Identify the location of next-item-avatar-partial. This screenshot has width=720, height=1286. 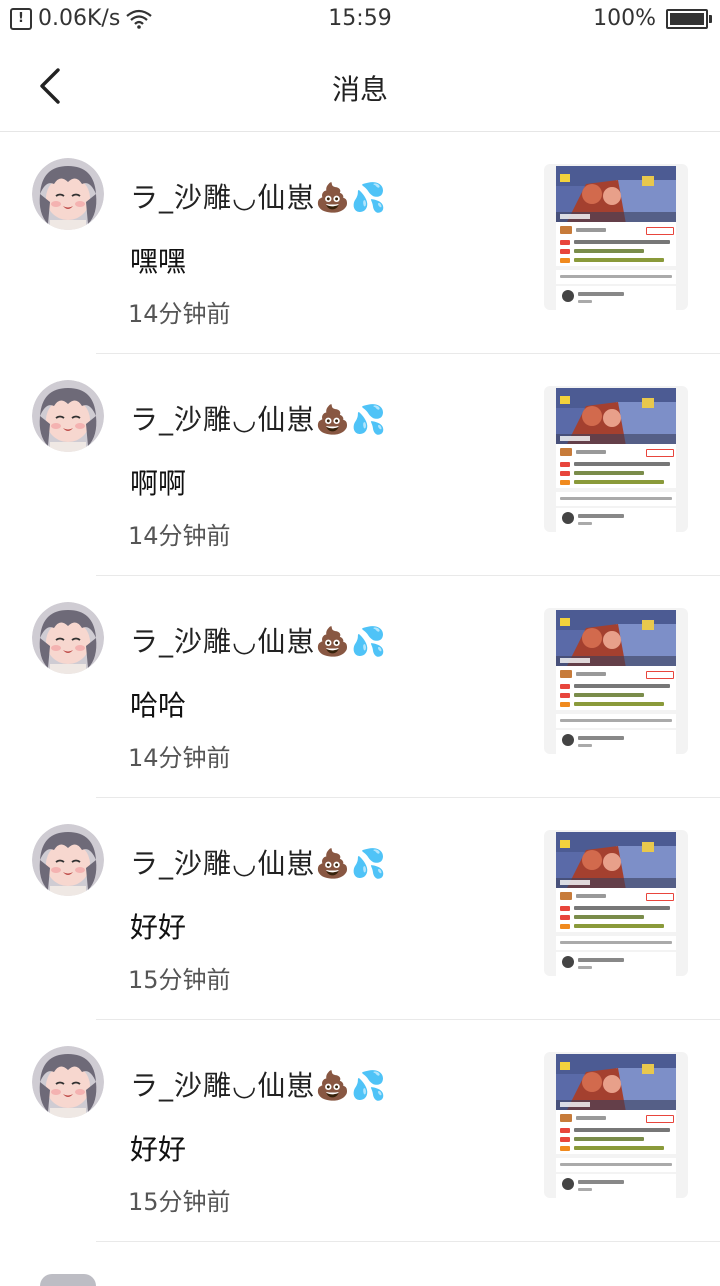
(68, 1280).